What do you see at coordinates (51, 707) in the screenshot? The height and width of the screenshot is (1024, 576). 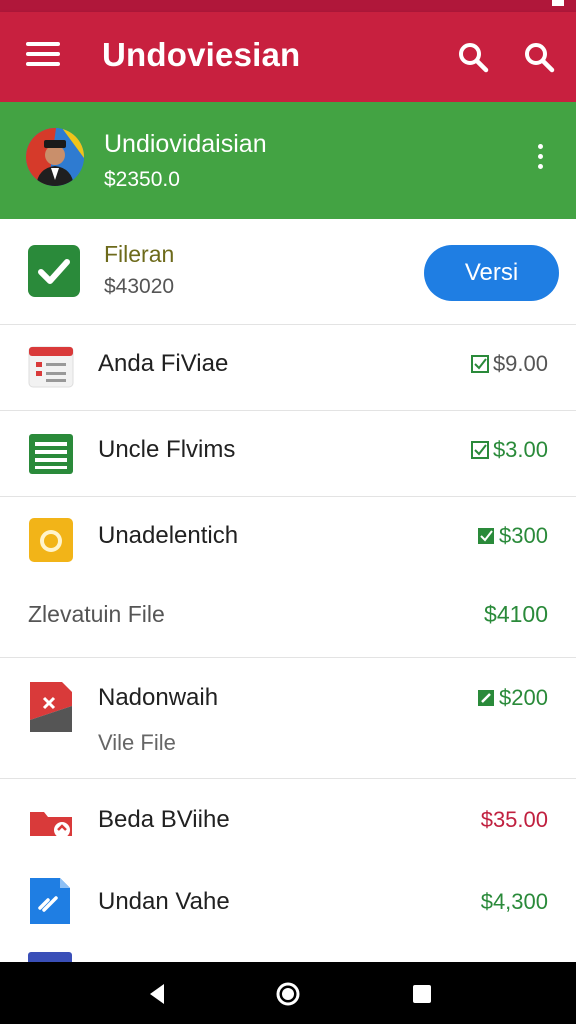 I see `pdf-file-icon` at bounding box center [51, 707].